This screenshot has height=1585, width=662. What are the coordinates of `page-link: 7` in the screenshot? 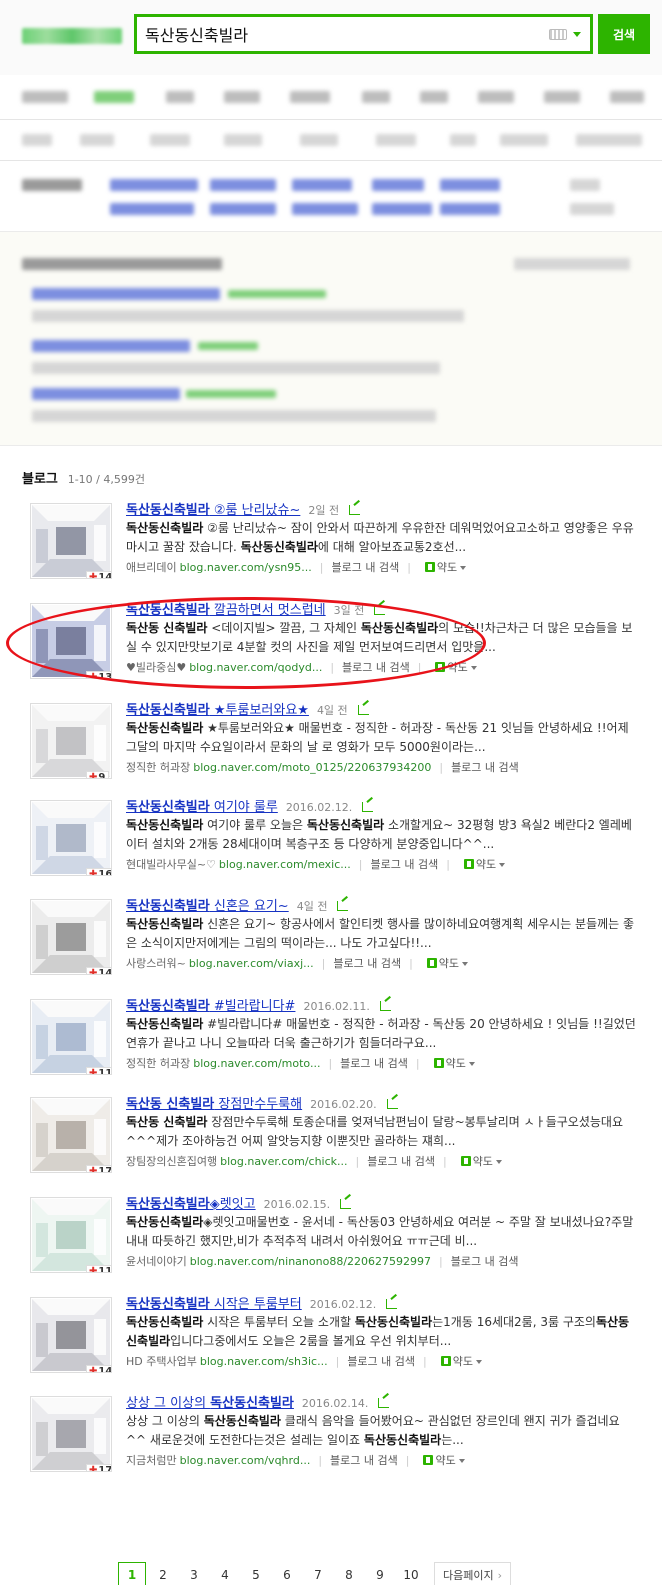 It's located at (318, 1573).